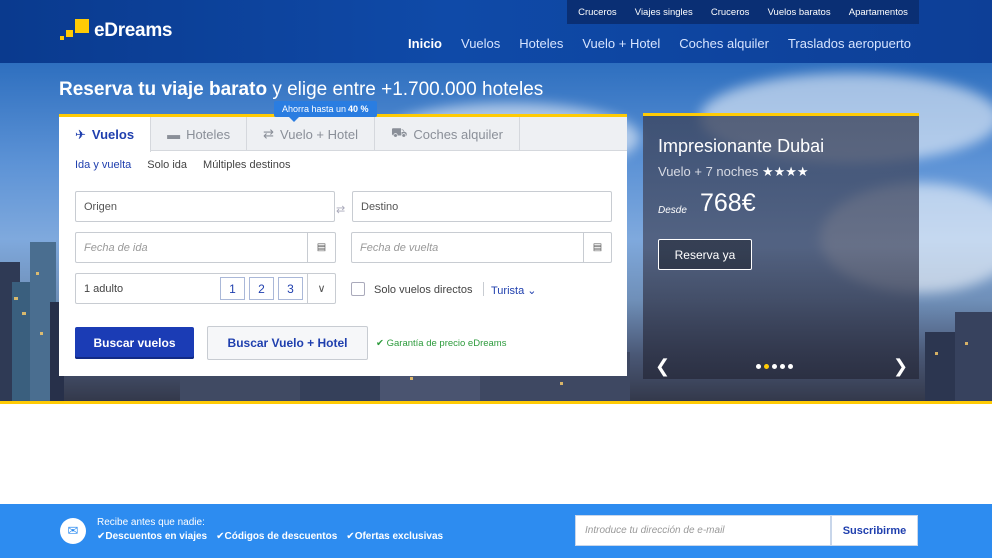  I want to click on logo-mark-icon, so click(74, 31).